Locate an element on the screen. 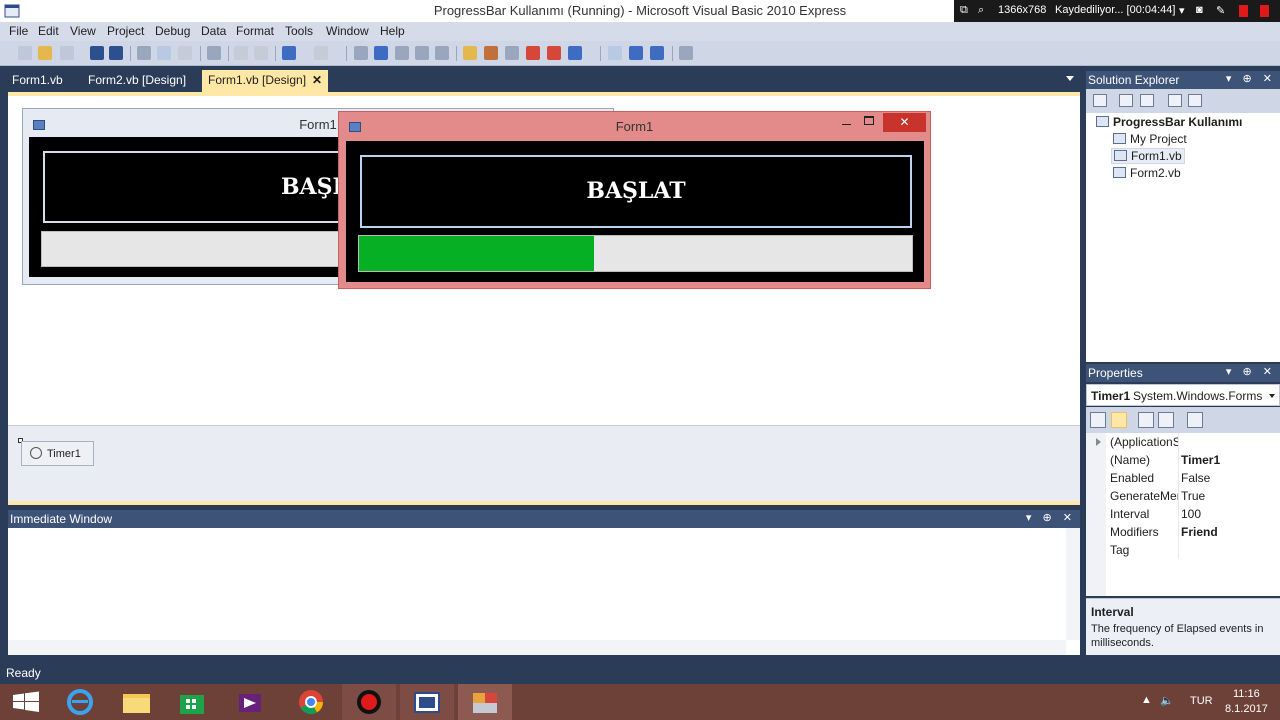  menu-window: Window is located at coordinates (347, 31).